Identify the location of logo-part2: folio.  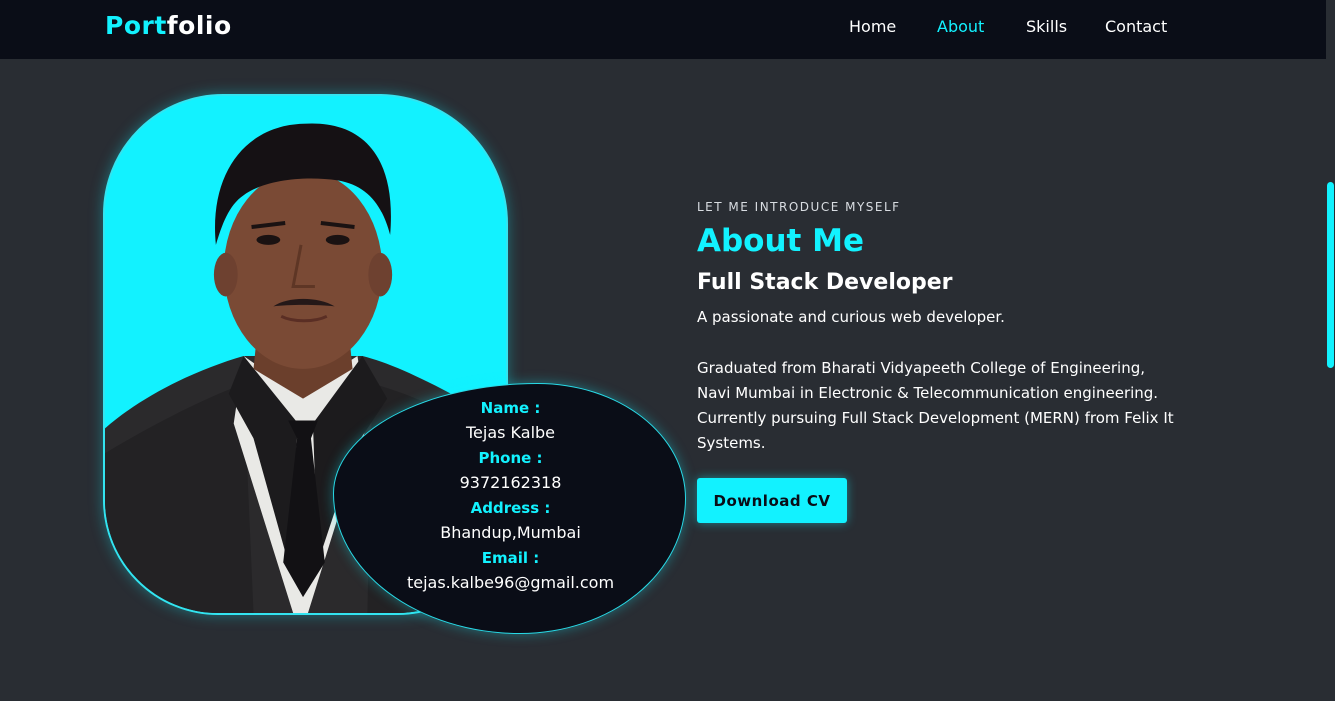
(199, 25).